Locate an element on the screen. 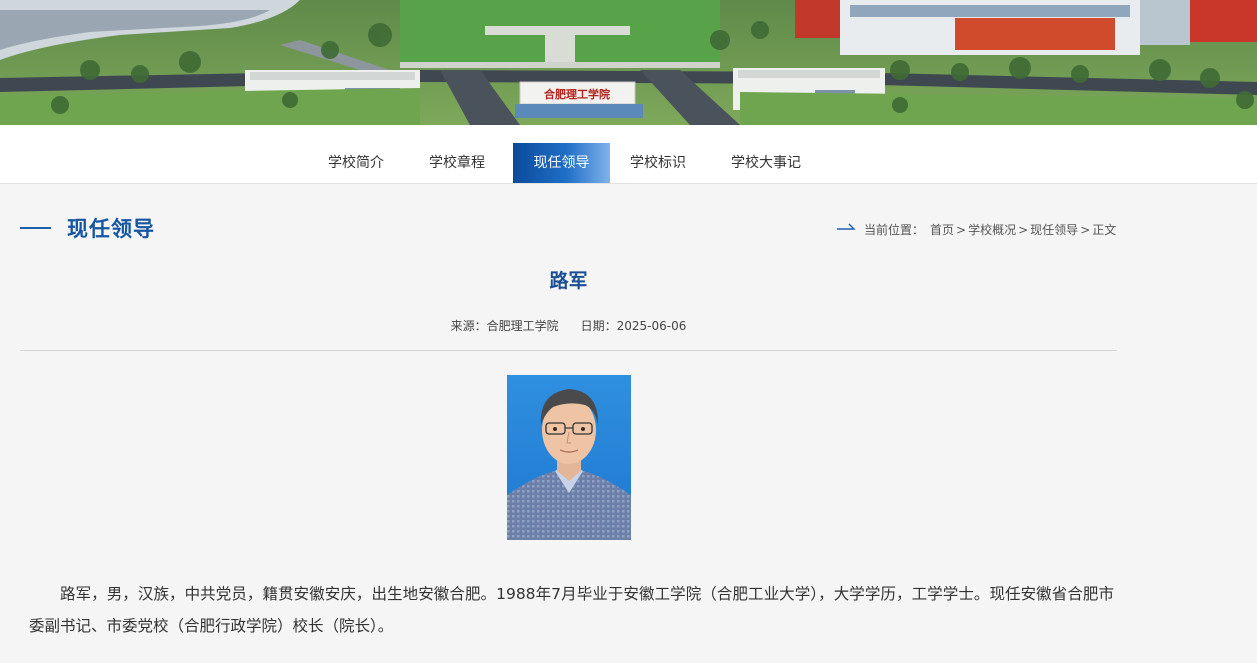 Image resolution: width=1257 pixels, height=663 pixels. section-title-line is located at coordinates (35, 228).